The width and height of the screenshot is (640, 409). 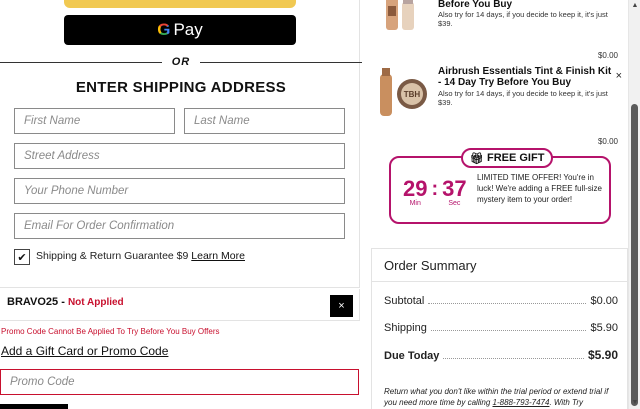 I want to click on check-icon: ✔, so click(x=22, y=257).